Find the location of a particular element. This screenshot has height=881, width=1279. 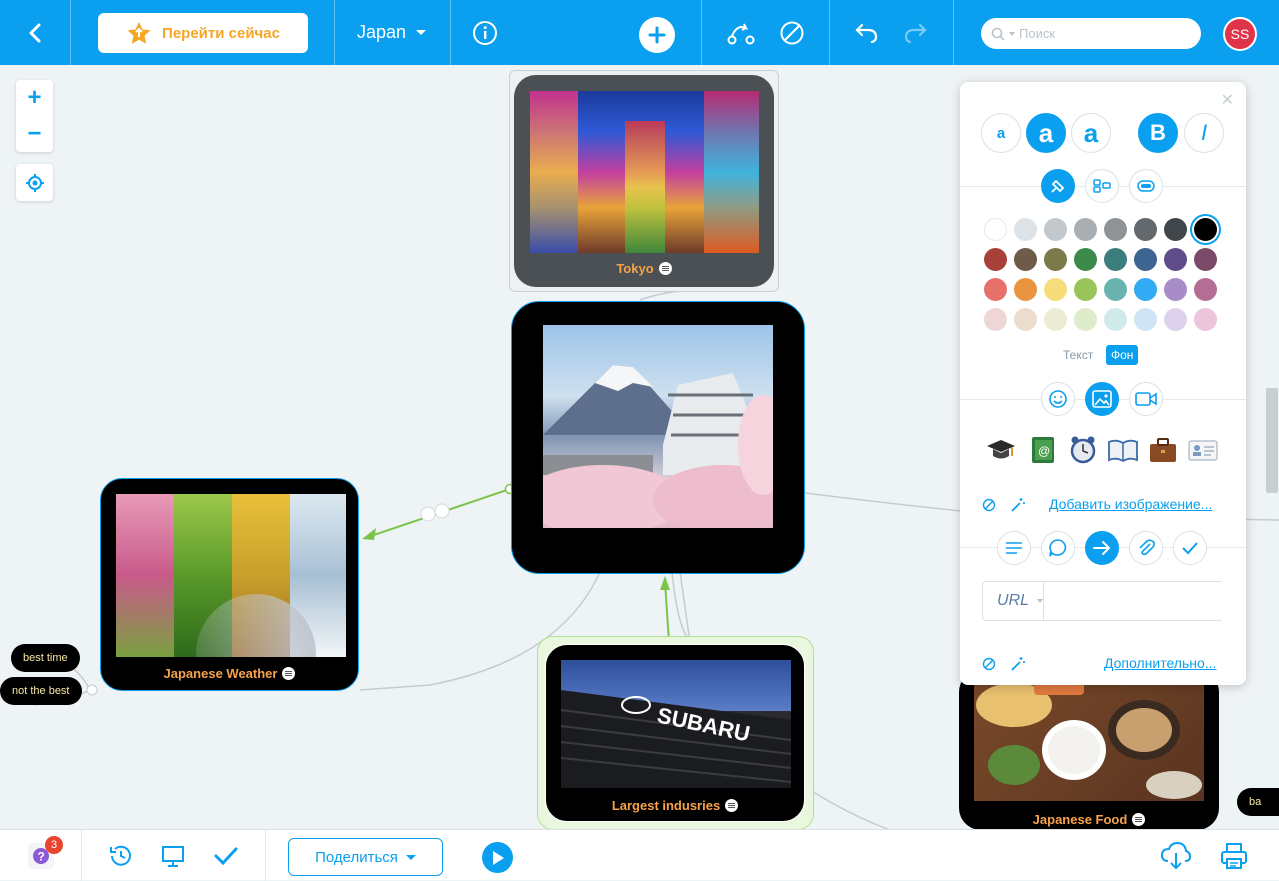

industries-node: SUBARU Largest indusries is located at coordinates (675, 733).